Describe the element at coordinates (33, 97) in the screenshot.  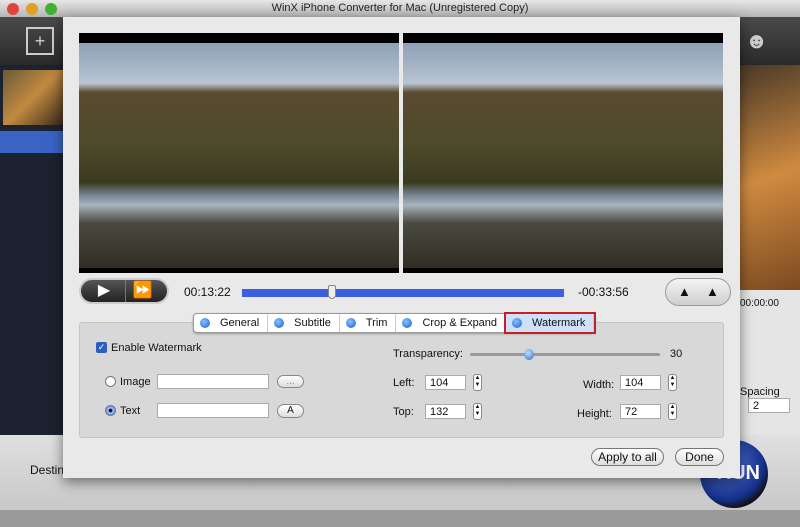
I see `video-thumbnail` at that location.